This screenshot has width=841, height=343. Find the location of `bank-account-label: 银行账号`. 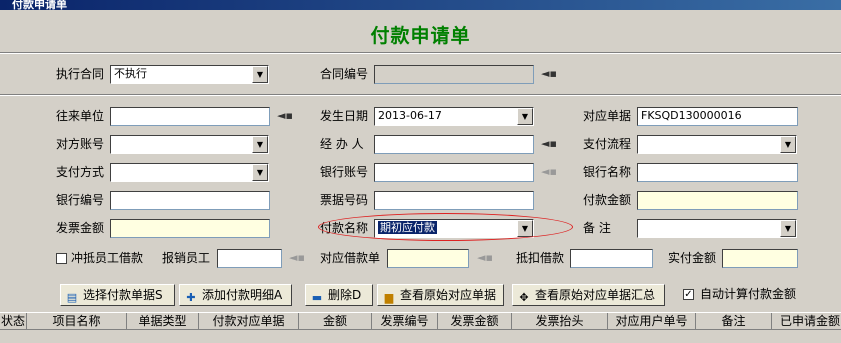

bank-account-label: 银行账号 is located at coordinates (344, 172).